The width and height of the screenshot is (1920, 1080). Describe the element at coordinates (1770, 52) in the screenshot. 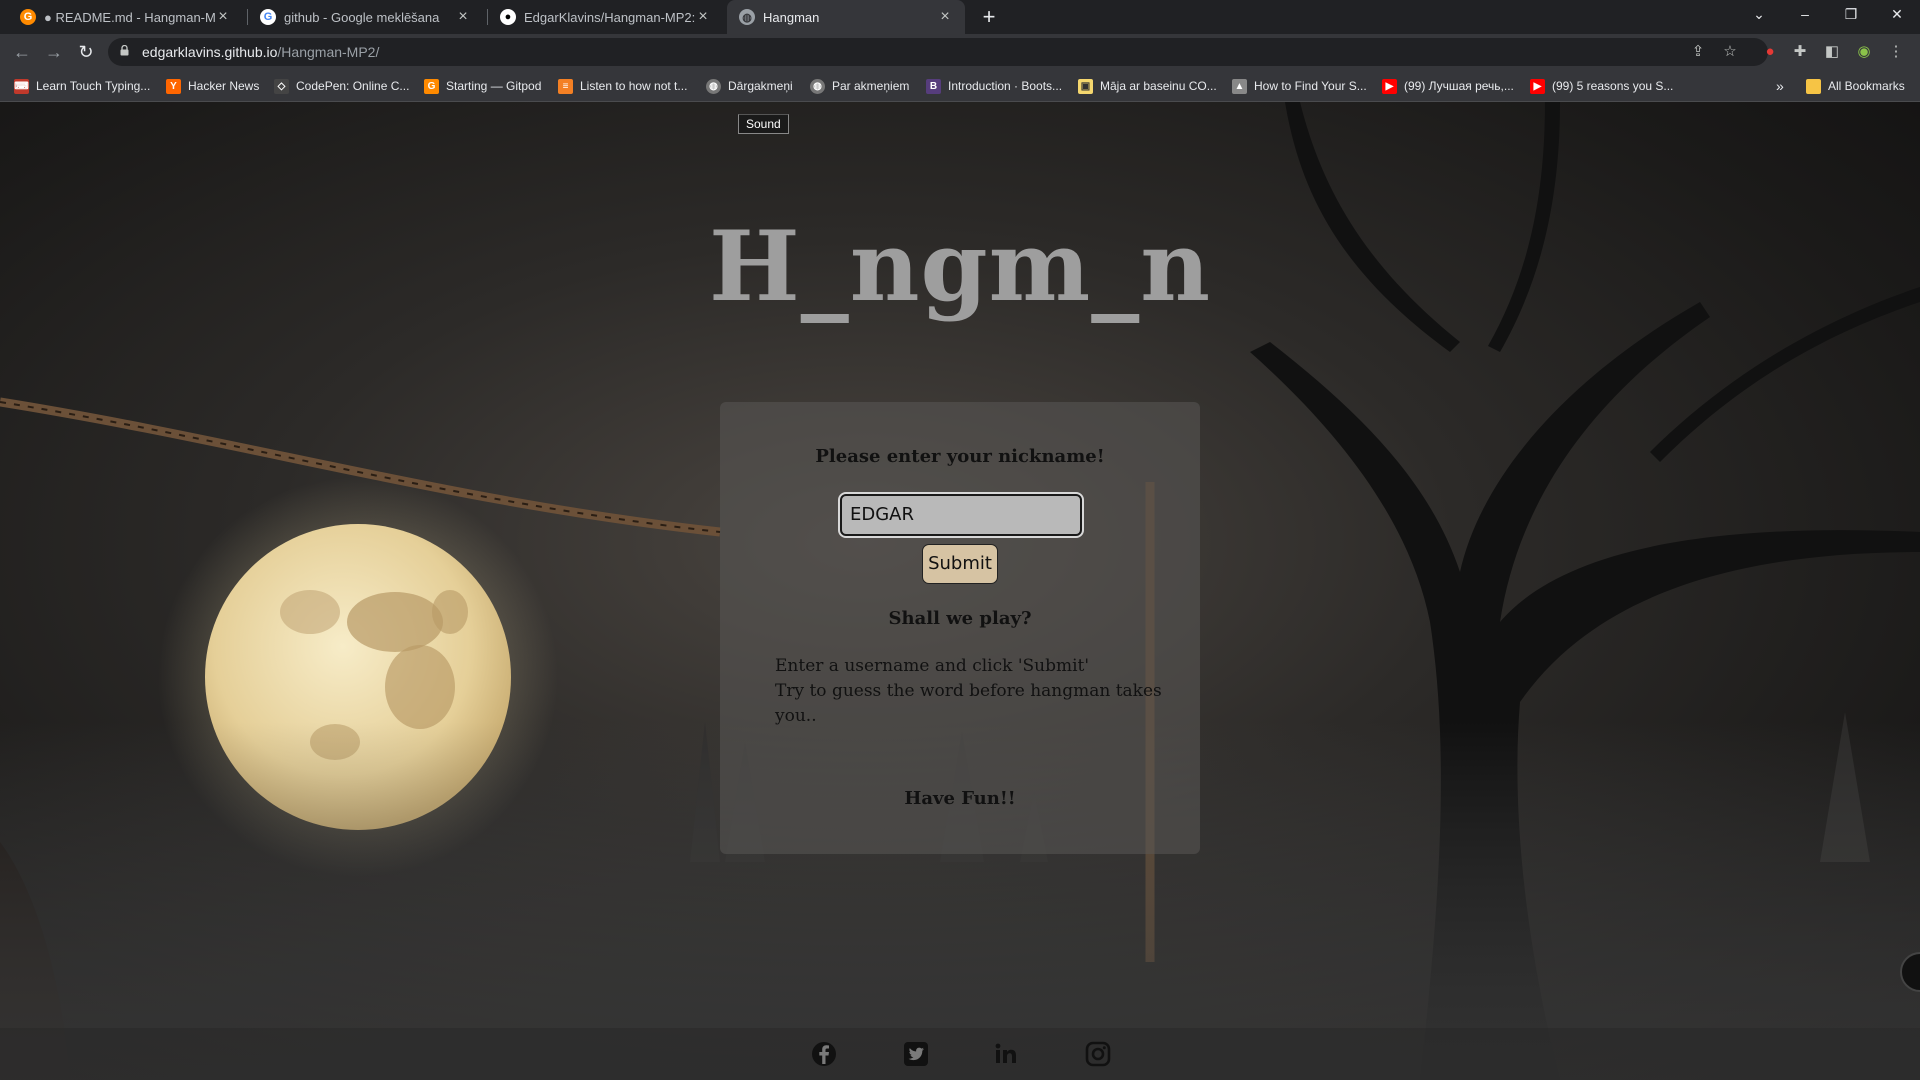

I see `extension-red-icon: ●` at that location.